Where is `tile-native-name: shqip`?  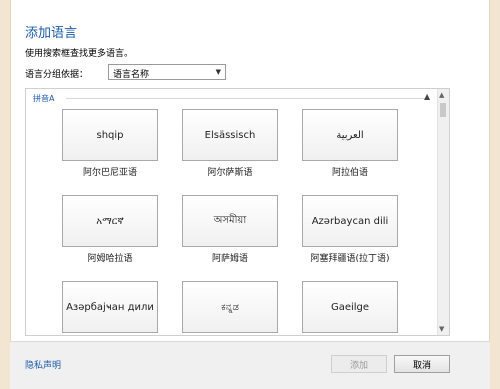 tile-native-name: shqip is located at coordinates (110, 135).